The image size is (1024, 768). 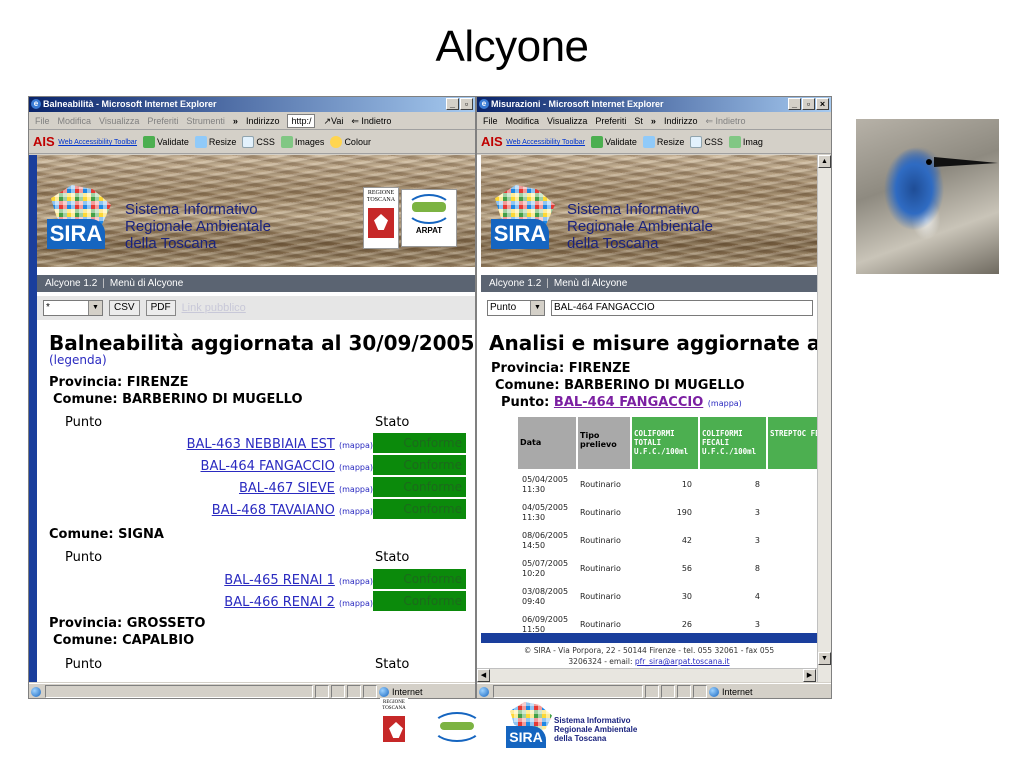 What do you see at coordinates (301, 120) in the screenshot?
I see `address-field: http:/` at bounding box center [301, 120].